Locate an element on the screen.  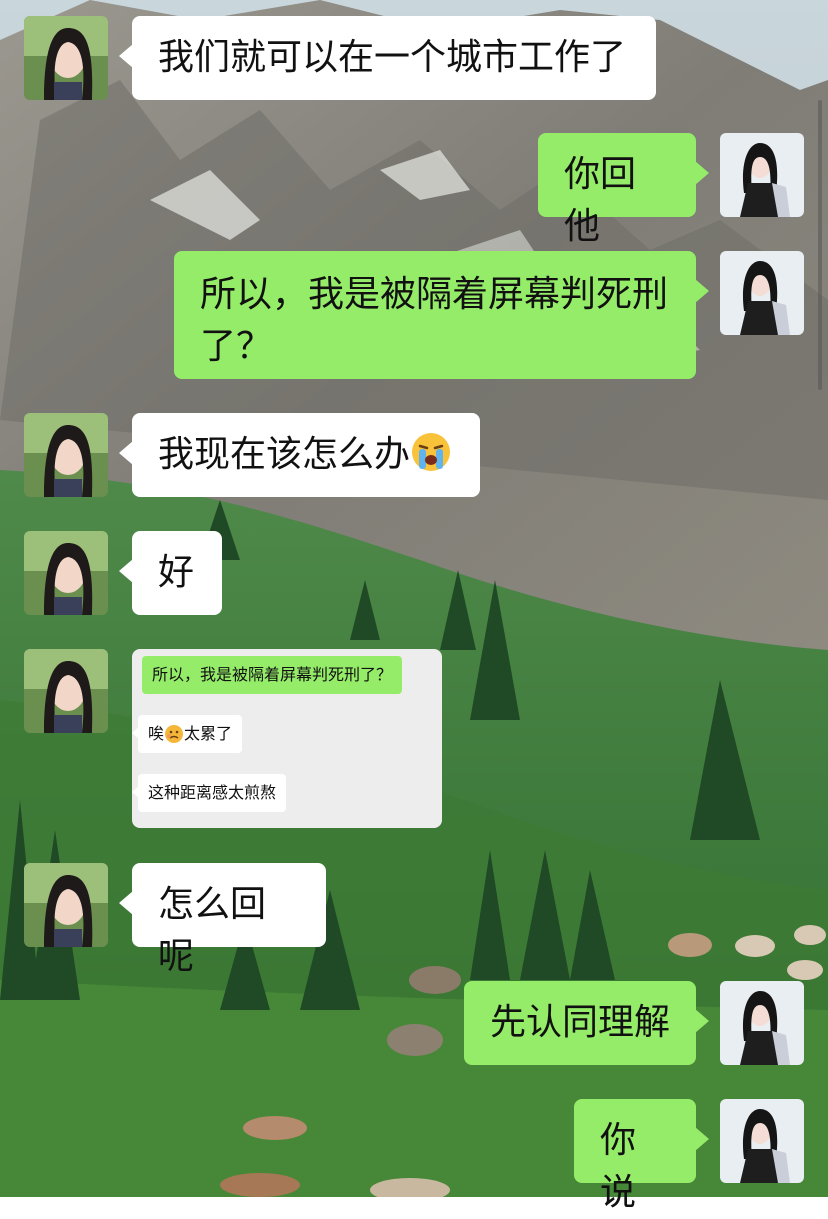
sad-face-icon is located at coordinates (174, 734).